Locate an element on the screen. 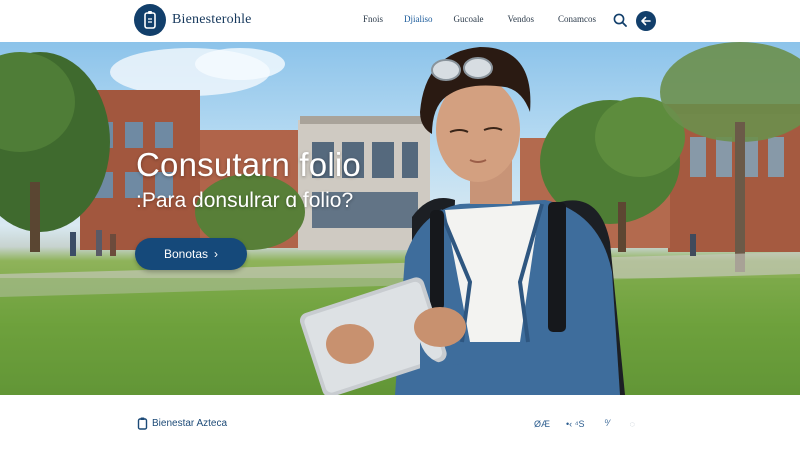 Image resolution: width=800 pixels, height=450 pixels. nav-item-3: Gucoale is located at coordinates (469, 19).